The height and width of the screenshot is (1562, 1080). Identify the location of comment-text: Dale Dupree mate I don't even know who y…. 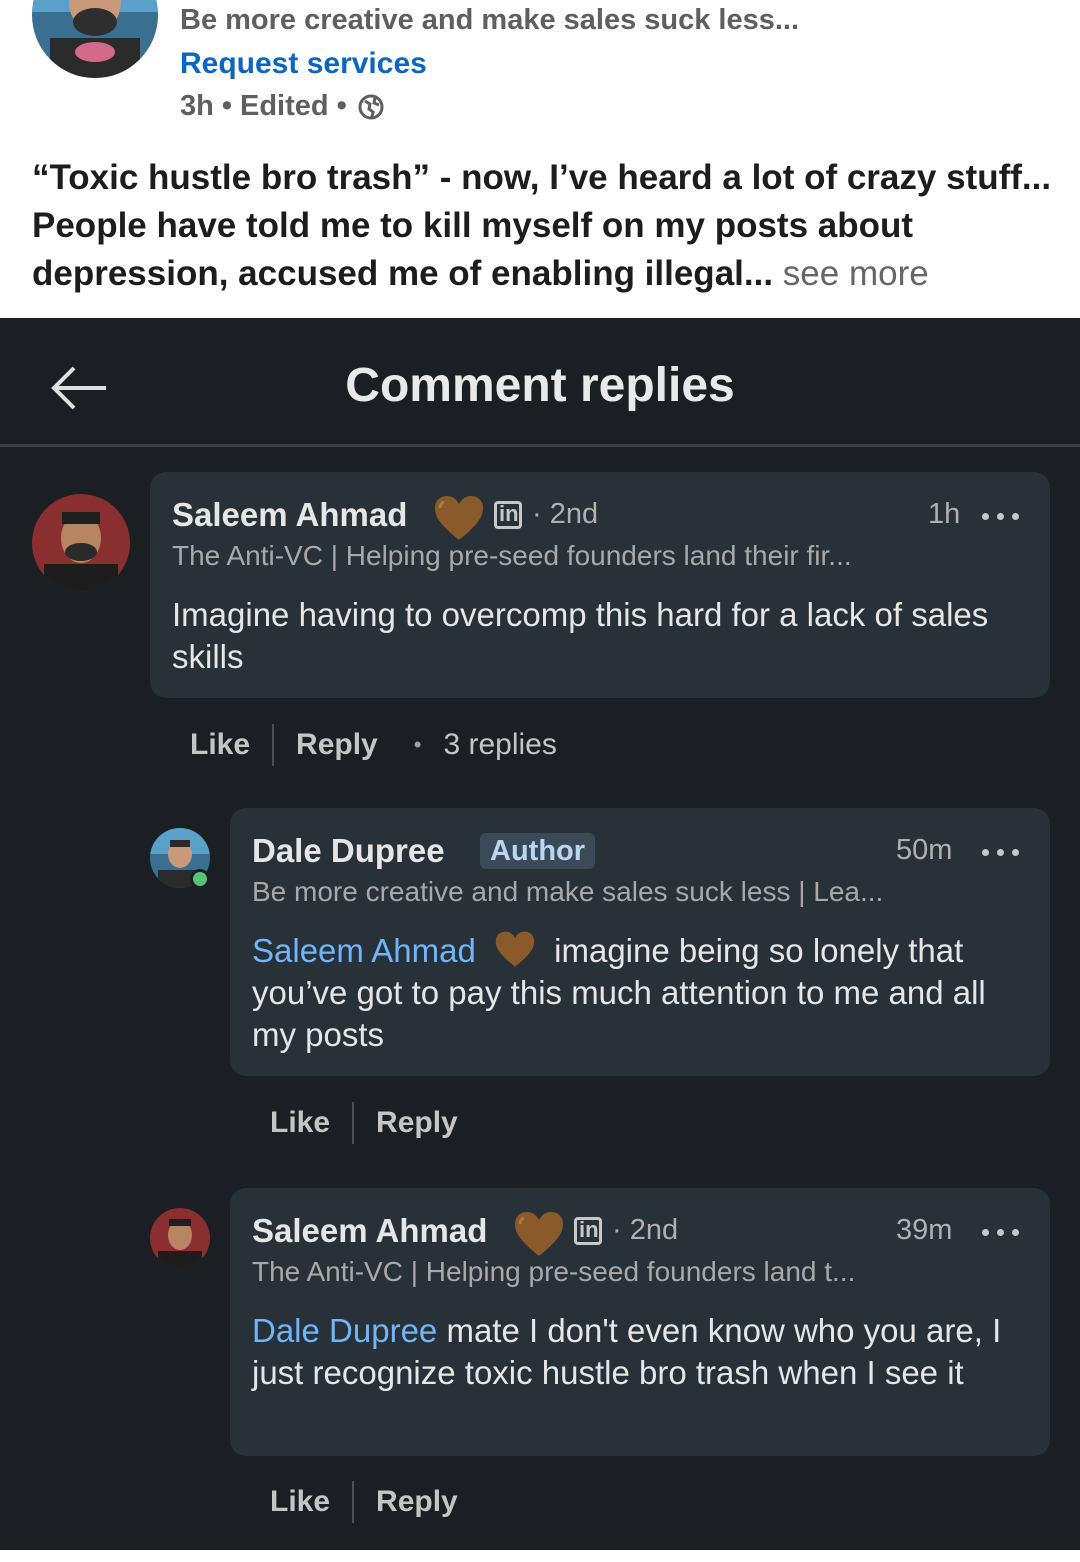
(642, 1352).